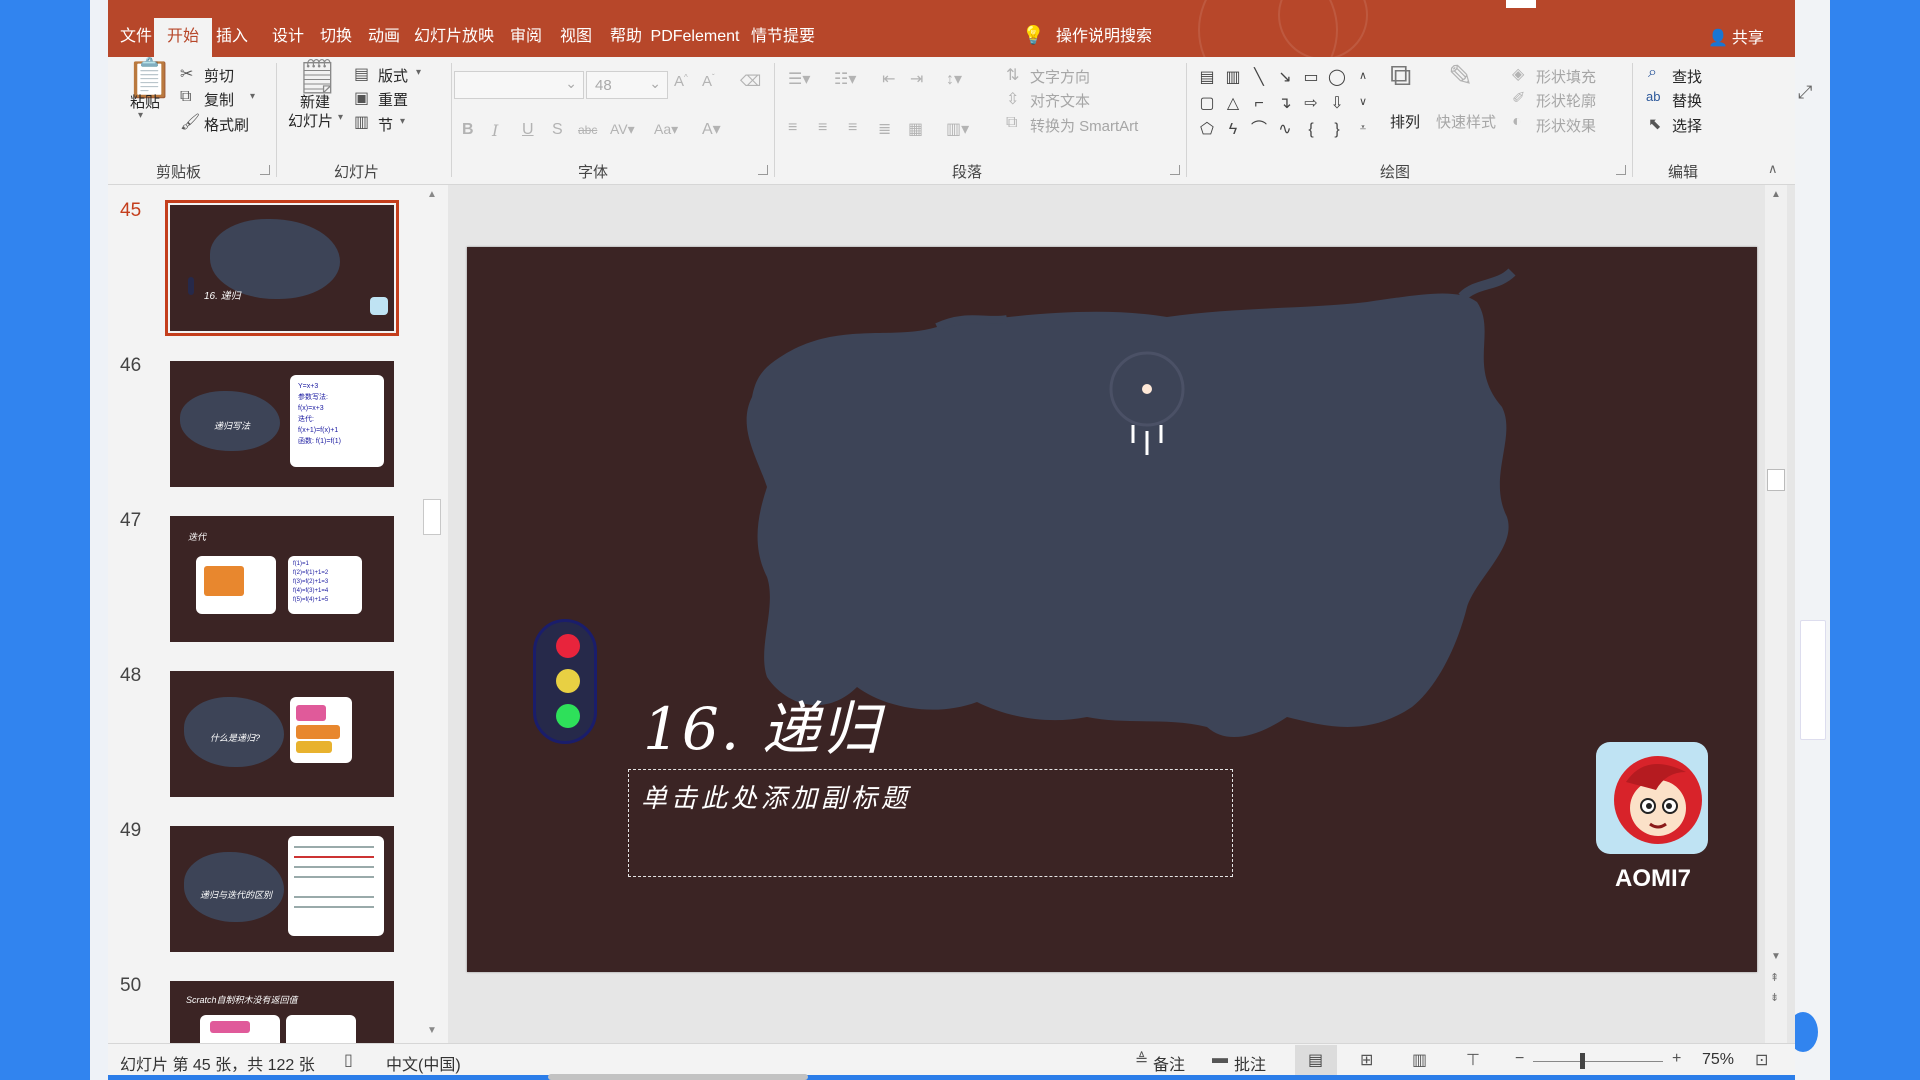  Describe the element at coordinates (1736, 36) in the screenshot. I see `share-button: 👤 共享` at that location.